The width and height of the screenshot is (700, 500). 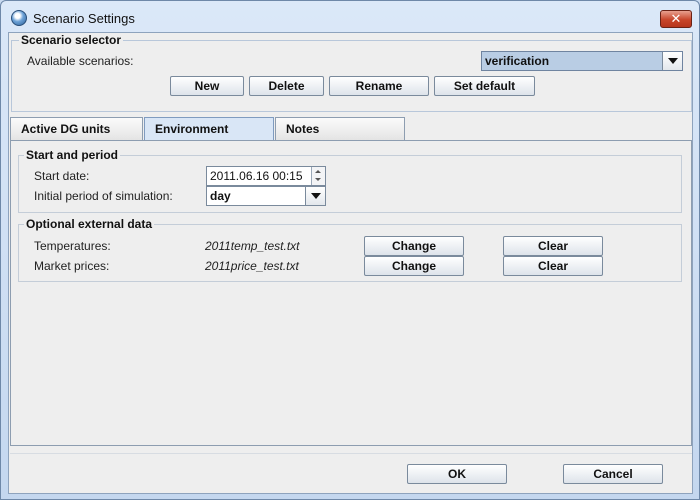 What do you see at coordinates (414, 266) in the screenshot?
I see `change-market-prices-button: Change` at bounding box center [414, 266].